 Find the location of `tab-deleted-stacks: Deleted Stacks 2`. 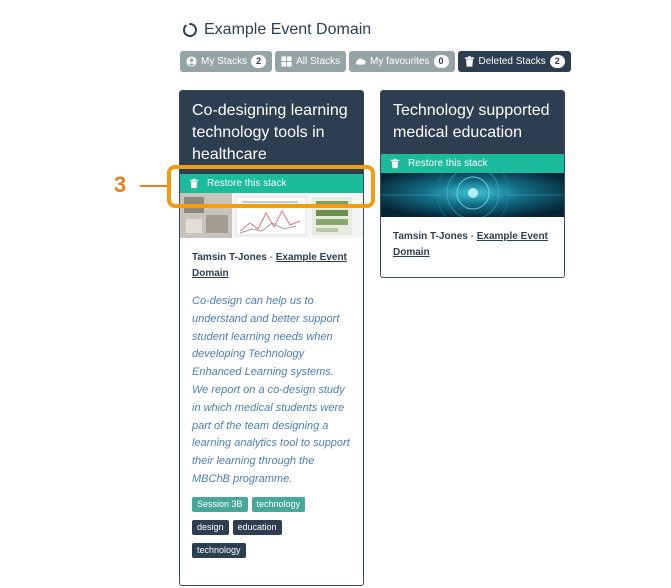

tab-deleted-stacks: Deleted Stacks 2 is located at coordinates (514, 61).